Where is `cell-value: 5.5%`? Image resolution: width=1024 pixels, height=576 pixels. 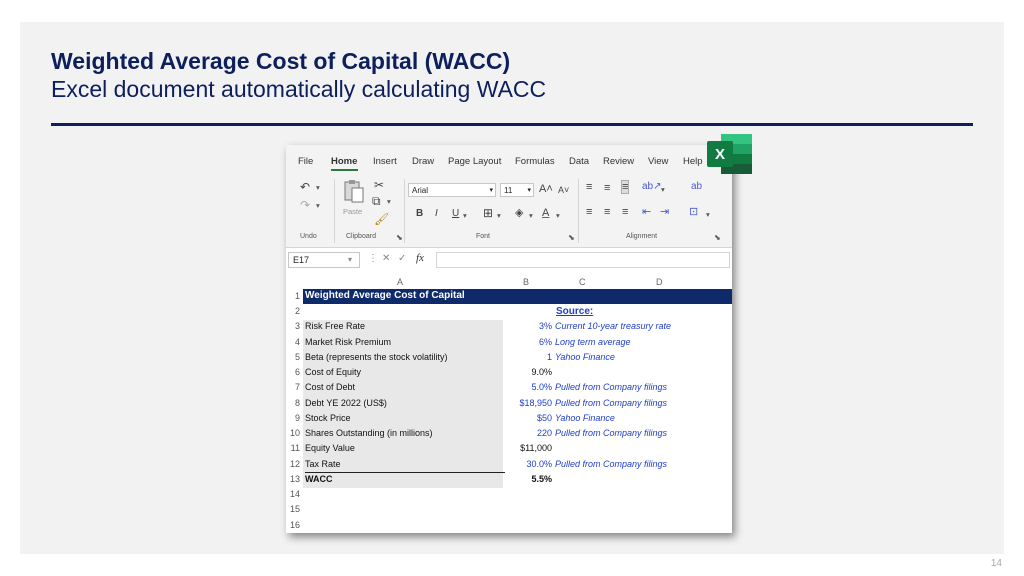
cell-value: 5.5% is located at coordinates (522, 479).